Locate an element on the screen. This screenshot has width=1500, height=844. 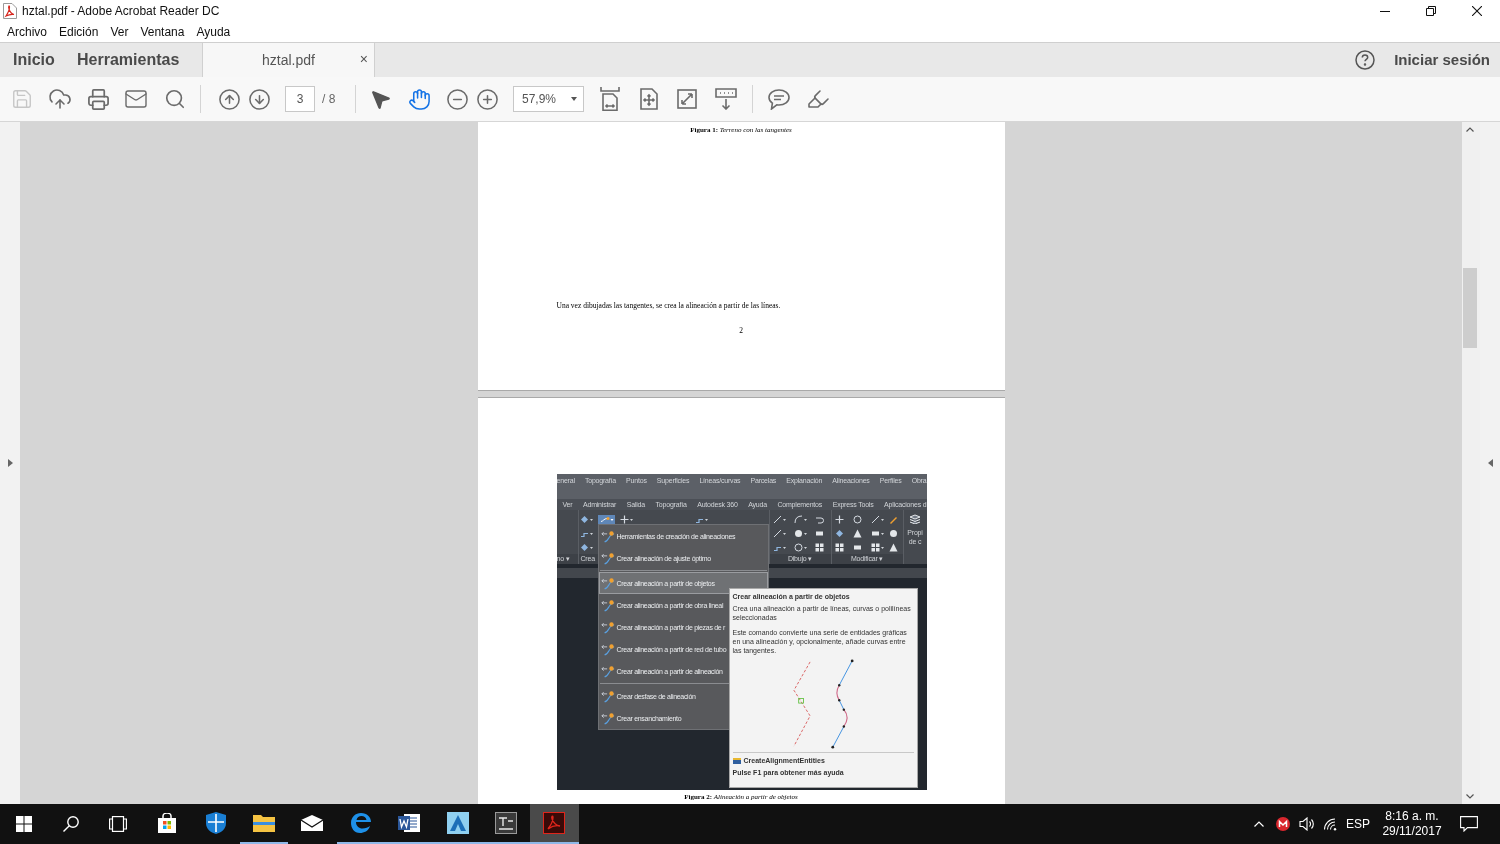
zoom-dropdown: 57,9% is located at coordinates (548, 99).